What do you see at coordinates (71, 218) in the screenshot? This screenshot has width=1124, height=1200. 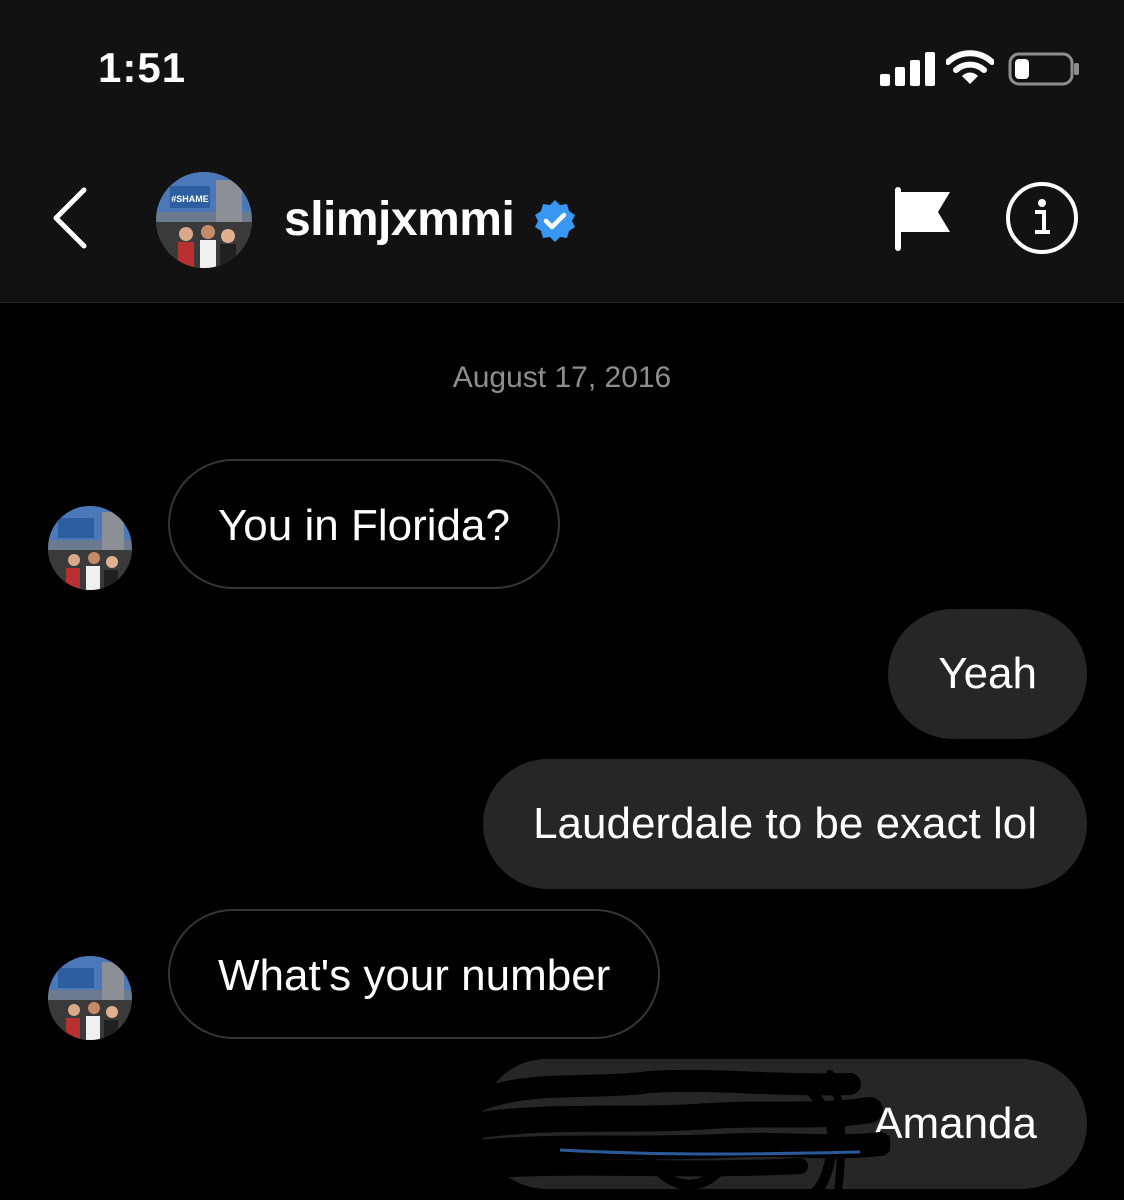 I see `back-chevron-icon` at bounding box center [71, 218].